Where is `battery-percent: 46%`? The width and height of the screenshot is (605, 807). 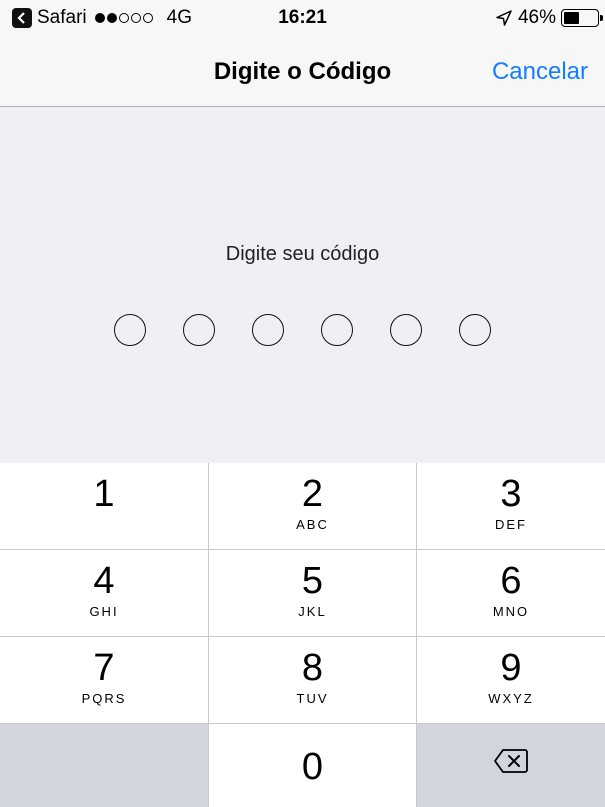 battery-percent: 46% is located at coordinates (536, 17).